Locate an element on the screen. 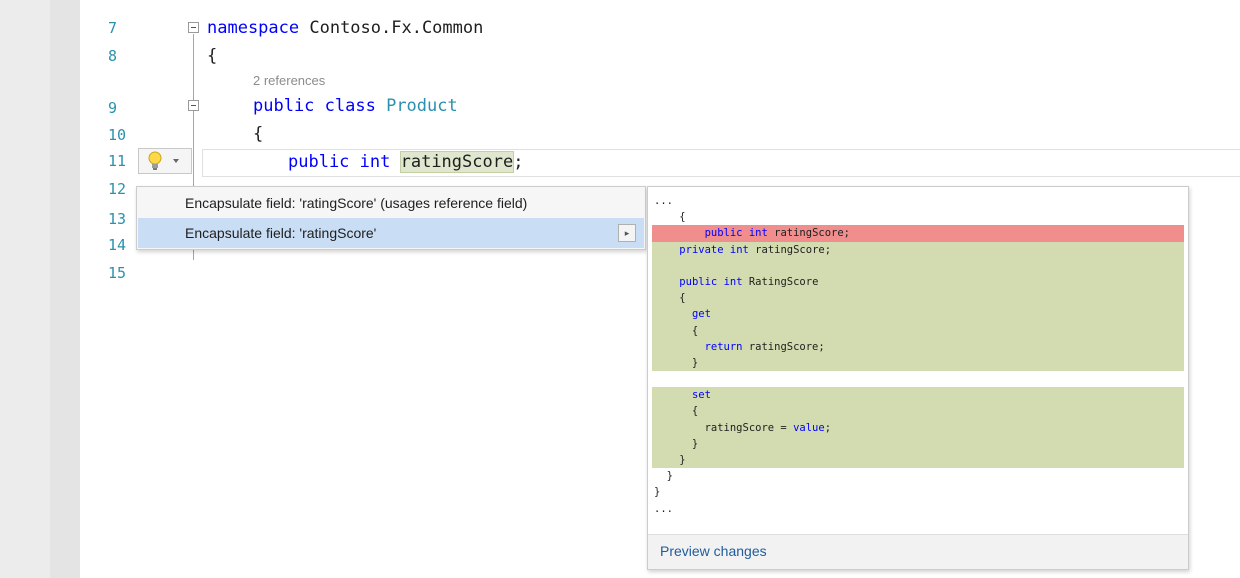  class-name: Product is located at coordinates (422, 106).